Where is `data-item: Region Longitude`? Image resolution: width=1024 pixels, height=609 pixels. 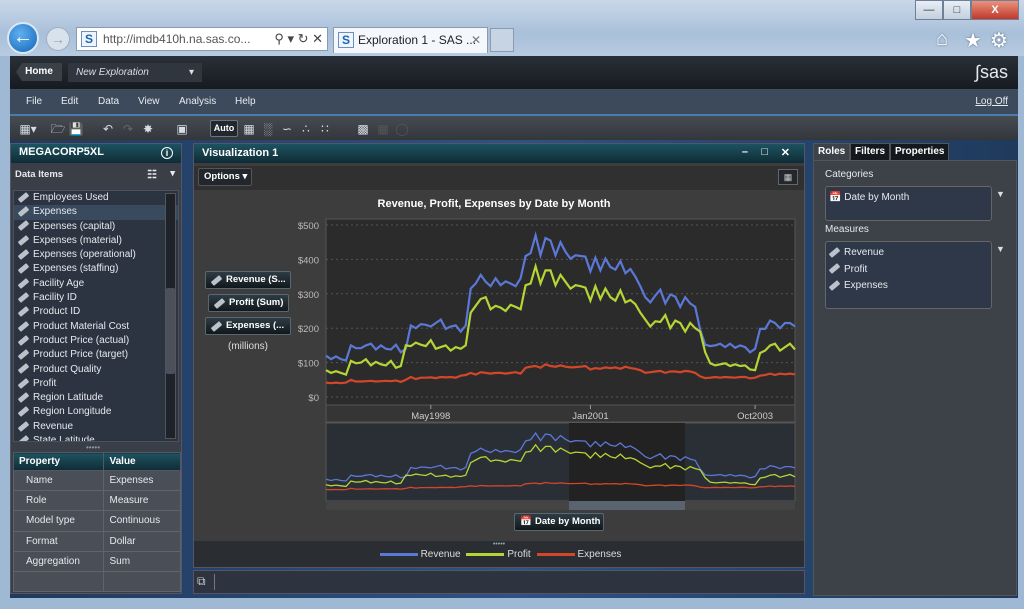
data-item: Region Longitude is located at coordinates (96, 412).